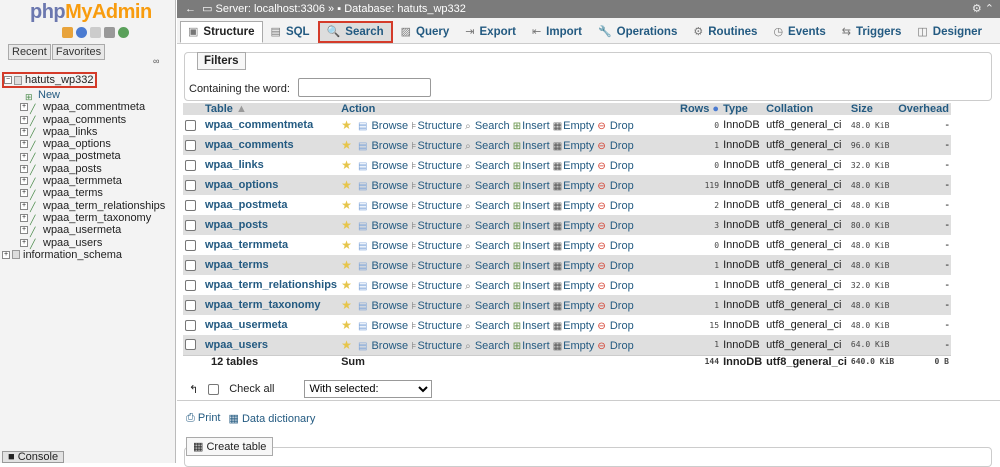  Describe the element at coordinates (271, 185) in the screenshot. I see `table-name-link: wpaa_options` at that location.